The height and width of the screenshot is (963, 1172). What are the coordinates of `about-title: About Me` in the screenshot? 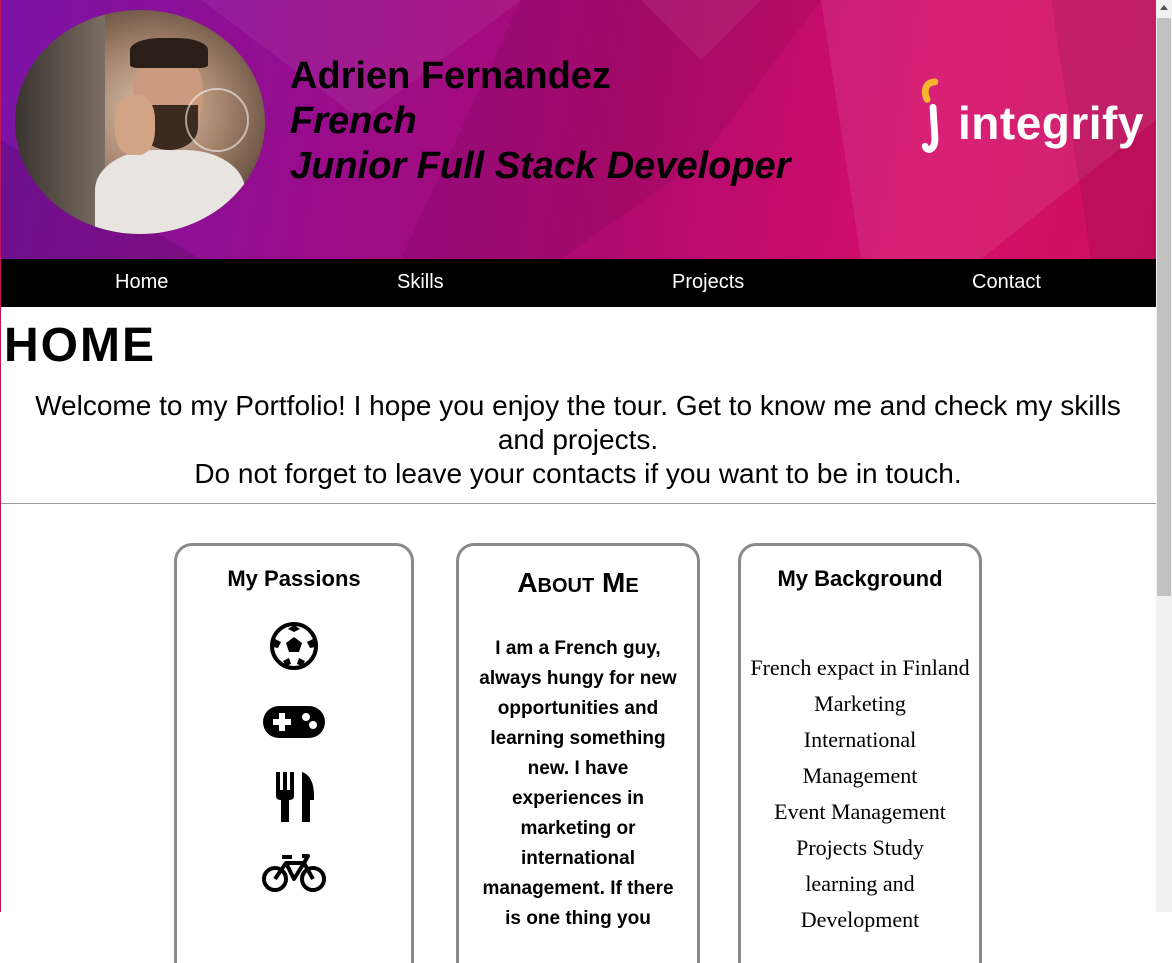 It's located at (578, 582).